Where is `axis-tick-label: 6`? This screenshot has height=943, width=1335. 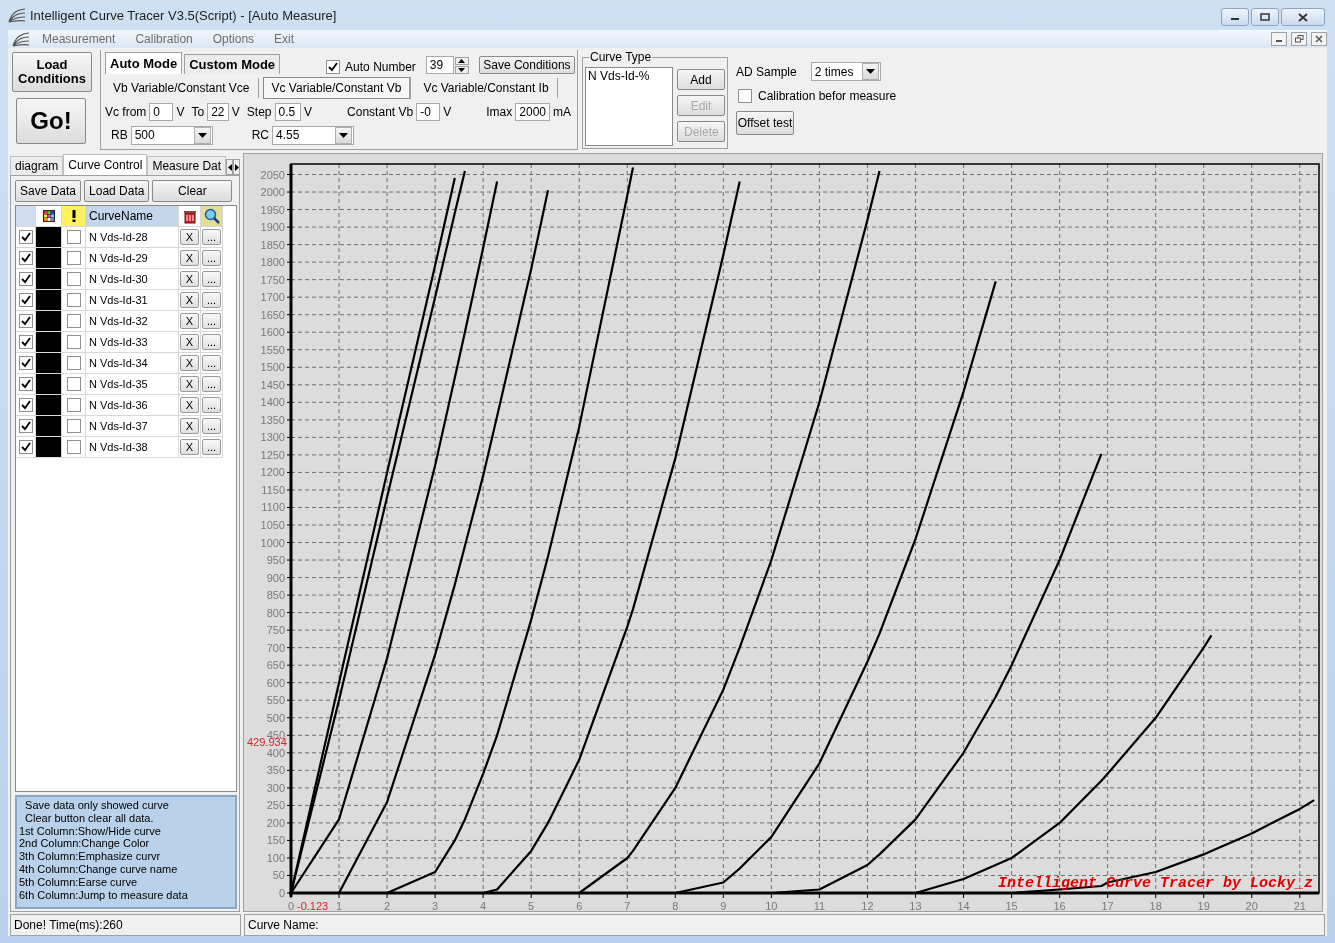
axis-tick-label: 6 is located at coordinates (579, 905).